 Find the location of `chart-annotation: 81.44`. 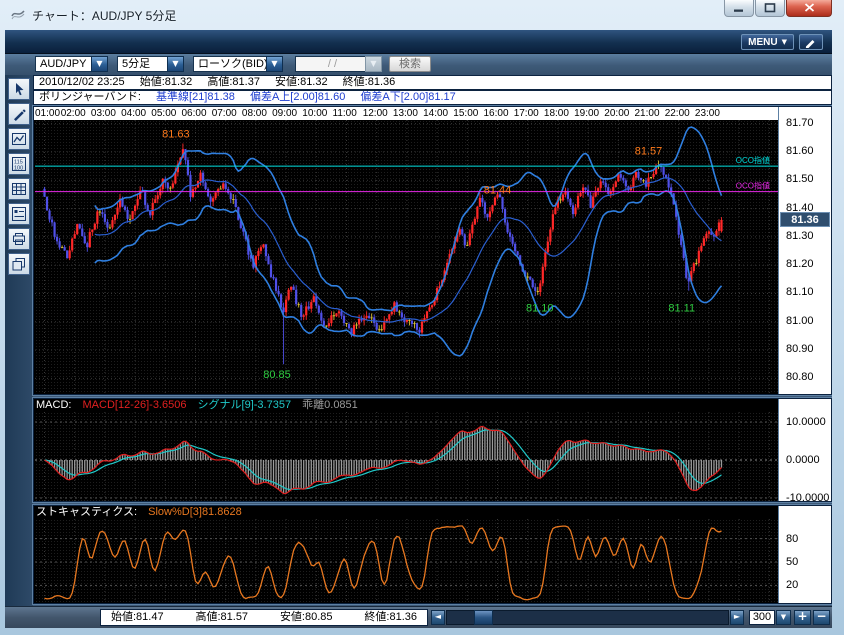

chart-annotation: 81.44 is located at coordinates (498, 190).